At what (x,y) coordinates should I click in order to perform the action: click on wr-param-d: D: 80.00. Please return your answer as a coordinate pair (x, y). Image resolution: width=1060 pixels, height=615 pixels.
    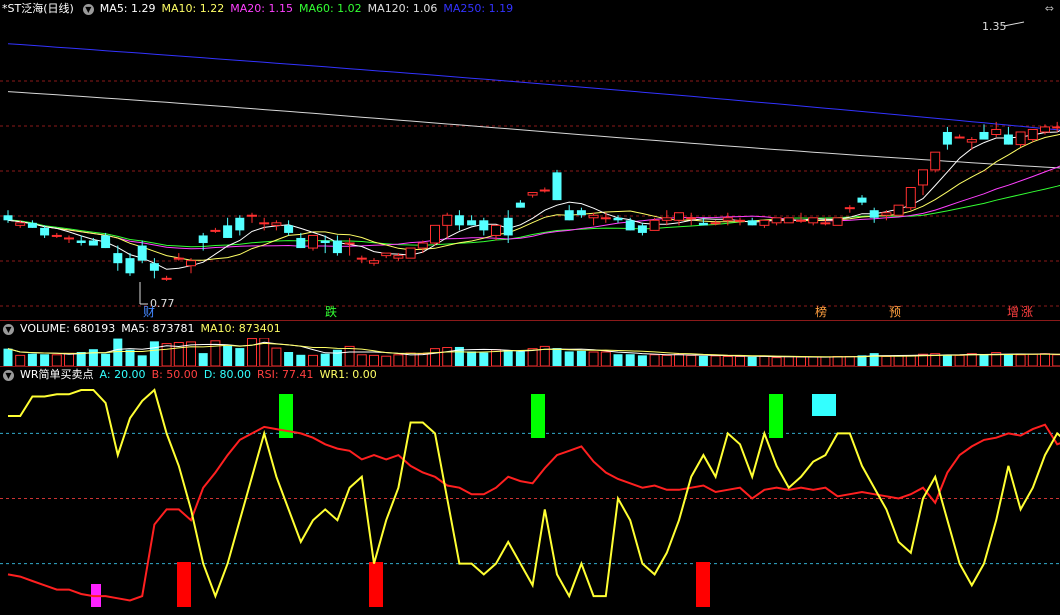
    Looking at the image, I should click on (227, 374).